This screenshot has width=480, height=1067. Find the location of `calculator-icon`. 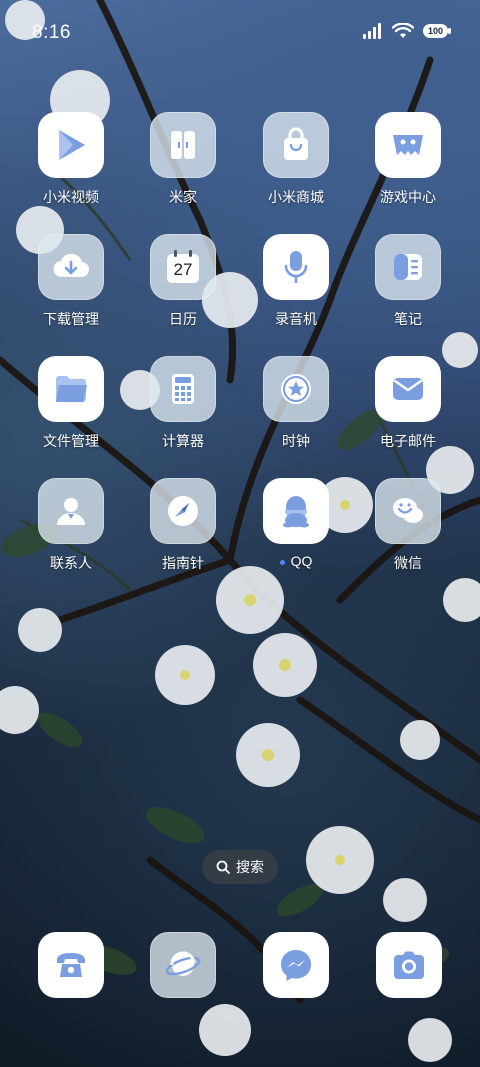

calculator-icon is located at coordinates (183, 389).